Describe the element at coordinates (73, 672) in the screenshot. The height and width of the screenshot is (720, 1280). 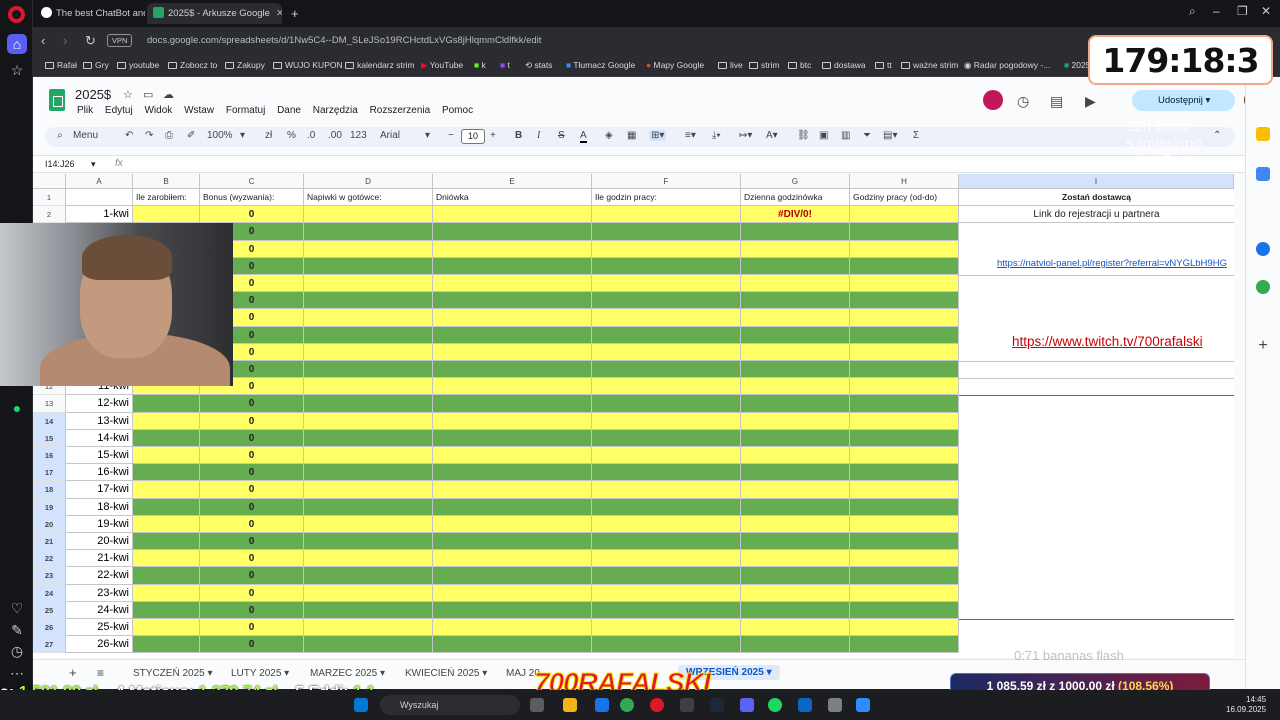
I see `add-sheet-button: +` at that location.